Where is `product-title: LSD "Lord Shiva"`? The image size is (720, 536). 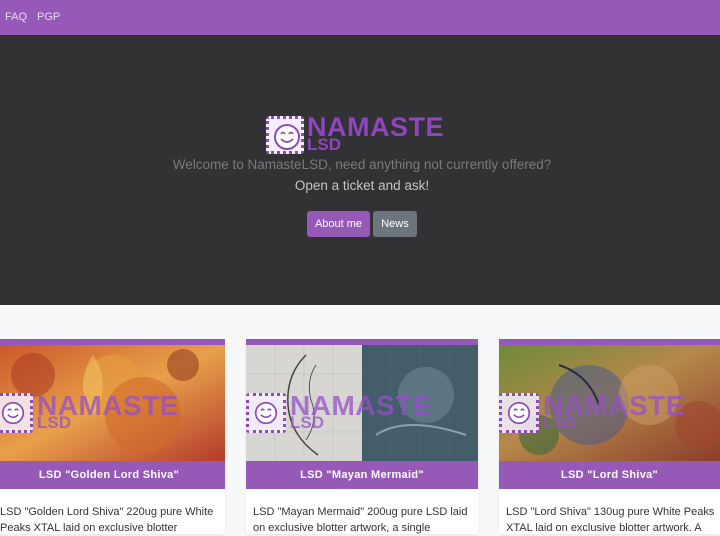
product-title: LSD "Lord Shiva" is located at coordinates (609, 475).